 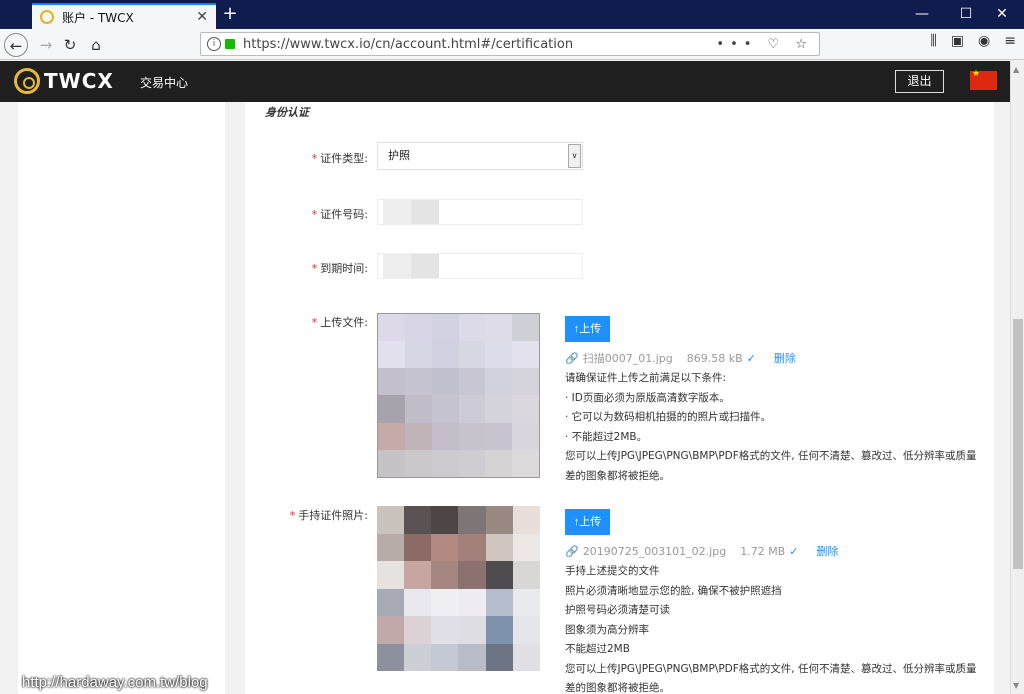 What do you see at coordinates (230, 44) in the screenshot?
I see `lock-icon` at bounding box center [230, 44].